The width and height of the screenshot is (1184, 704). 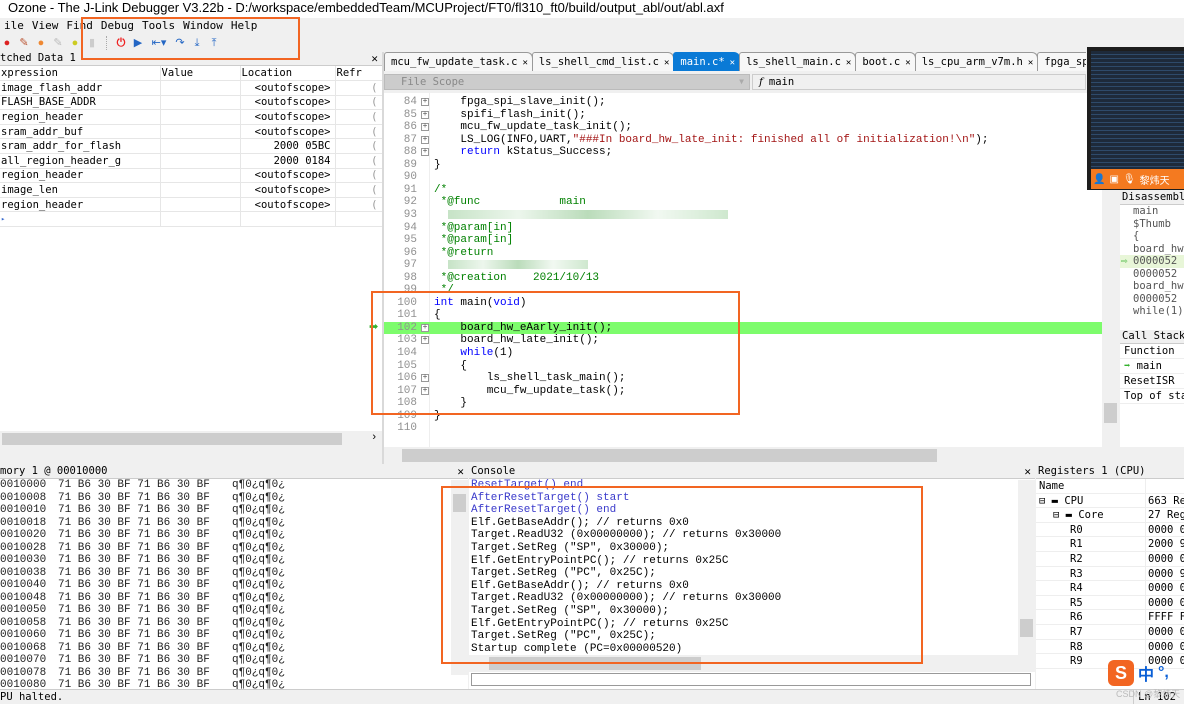 What do you see at coordinates (234, 535) in the screenshot?
I see `memory-row: 0010020 71 B6 30 BF 71 B6 30 BF q¶0¿q¶0¿` at bounding box center [234, 535].